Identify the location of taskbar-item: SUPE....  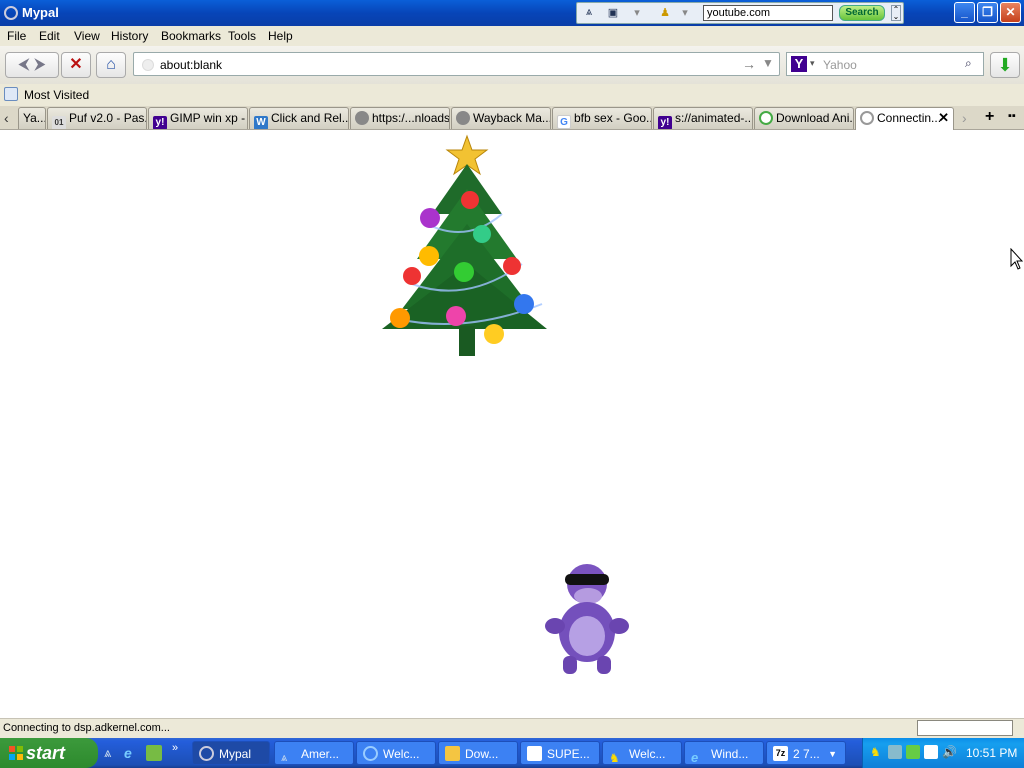
(560, 753).